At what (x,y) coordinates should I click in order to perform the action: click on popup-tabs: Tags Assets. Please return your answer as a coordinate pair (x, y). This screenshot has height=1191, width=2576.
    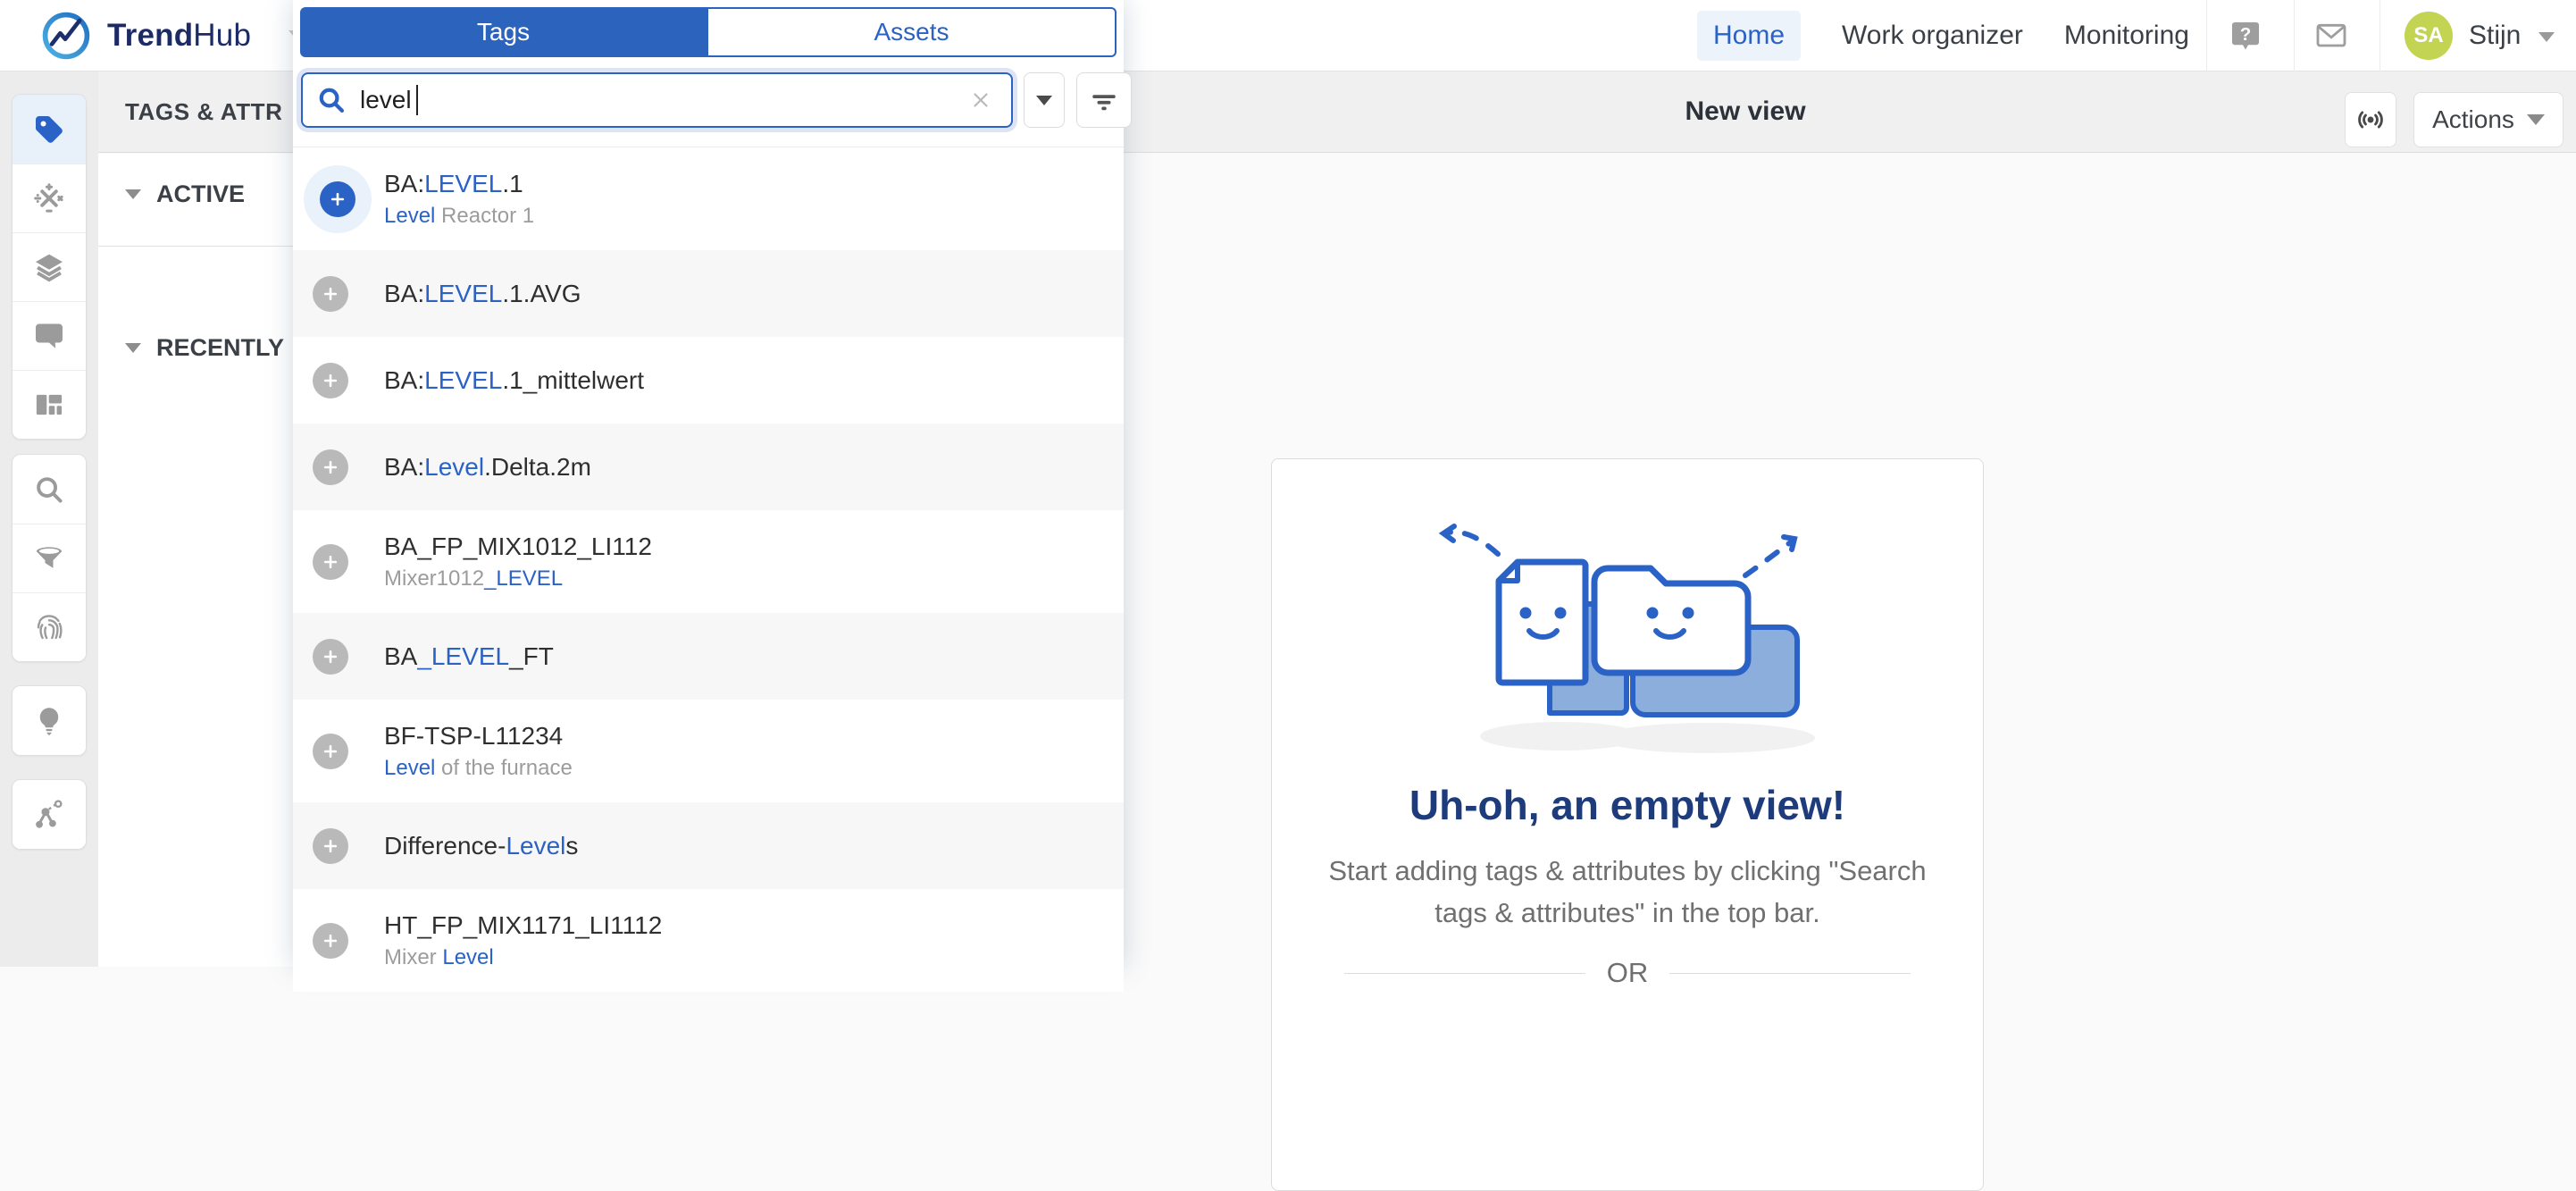
    Looking at the image, I should click on (709, 32).